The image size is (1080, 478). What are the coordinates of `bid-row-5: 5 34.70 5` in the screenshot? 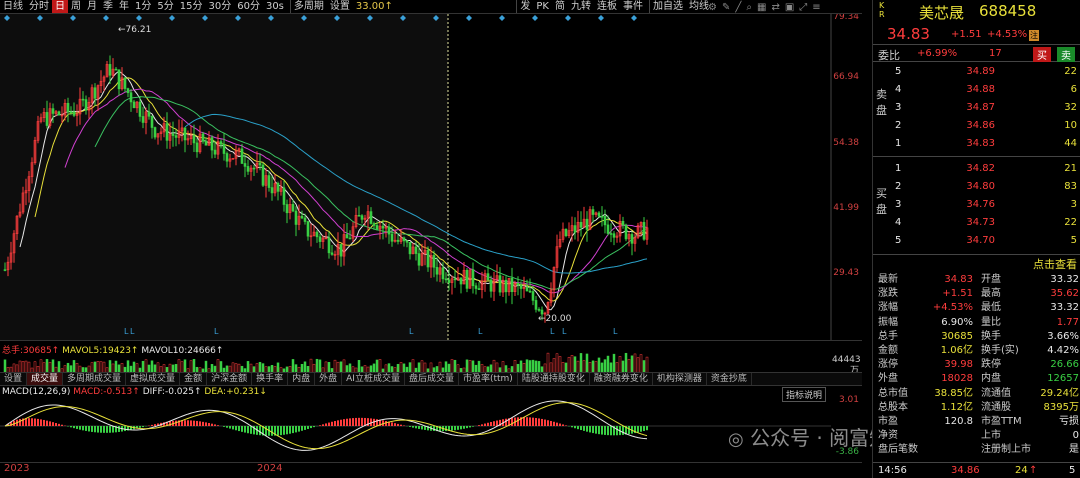 It's located at (976, 244).